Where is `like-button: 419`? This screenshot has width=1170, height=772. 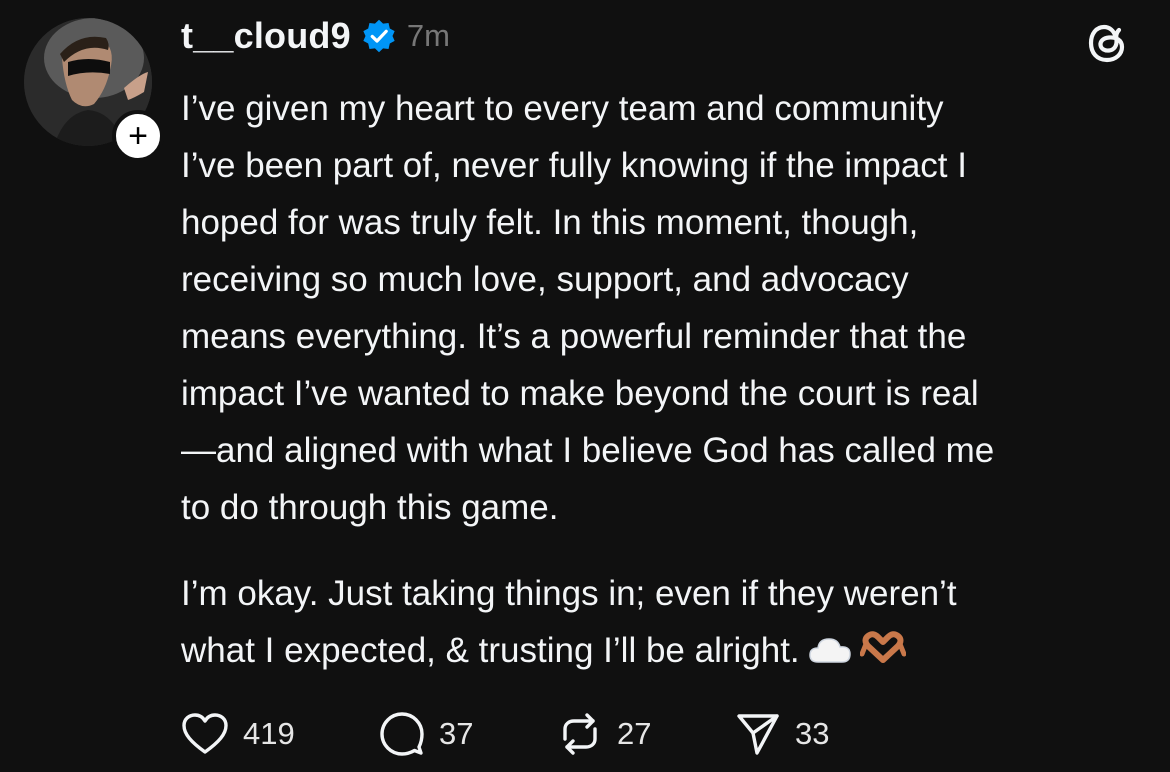 like-button: 419 is located at coordinates (280, 734).